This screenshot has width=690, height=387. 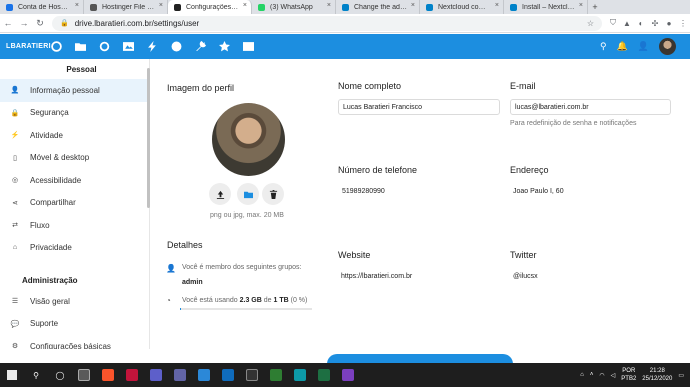 I want to click on user-avatar, so click(x=667, y=46).